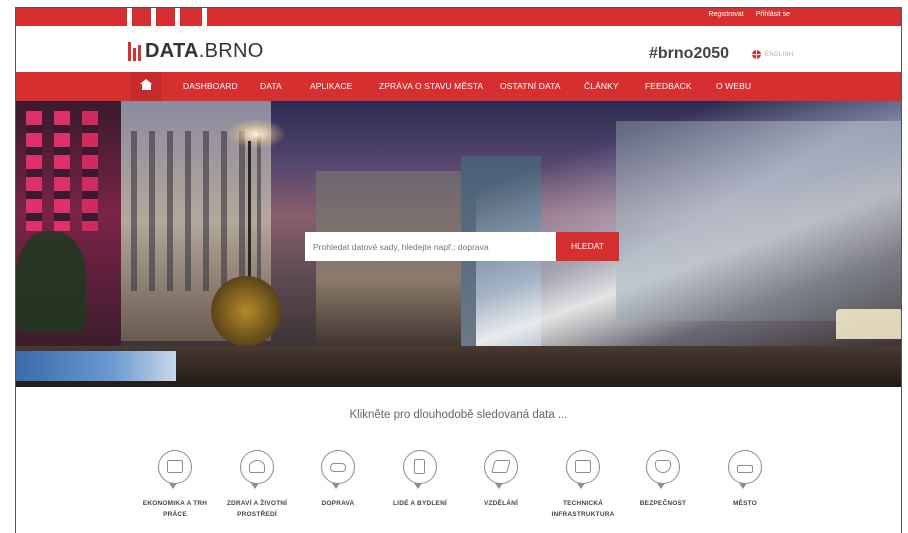  What do you see at coordinates (338, 503) in the screenshot?
I see `category-label: DOPRAVA` at bounding box center [338, 503].